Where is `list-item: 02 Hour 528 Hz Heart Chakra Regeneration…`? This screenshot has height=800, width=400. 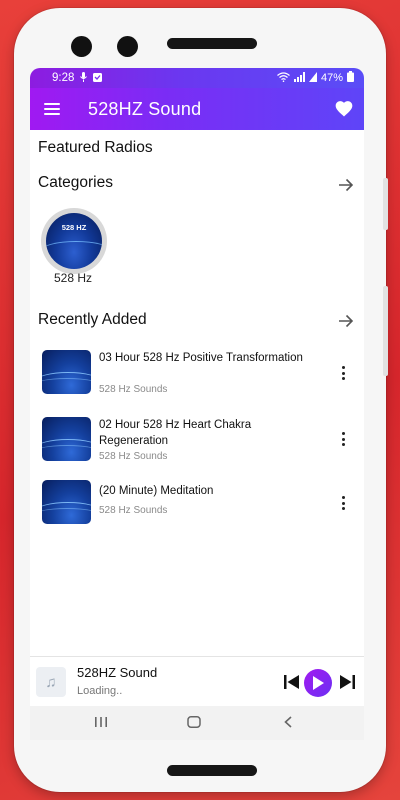
list-item: 02 Hour 528 Hz Heart Chakra Regeneration… is located at coordinates (197, 445).